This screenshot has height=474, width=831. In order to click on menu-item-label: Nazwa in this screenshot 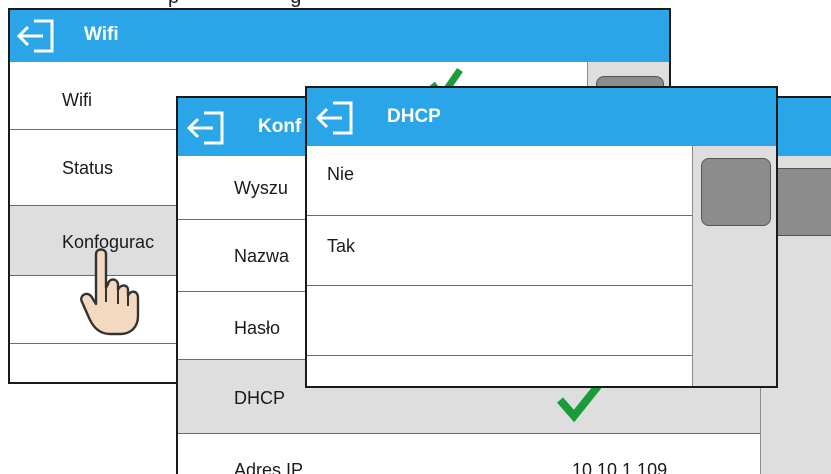, I will do `click(262, 256)`.